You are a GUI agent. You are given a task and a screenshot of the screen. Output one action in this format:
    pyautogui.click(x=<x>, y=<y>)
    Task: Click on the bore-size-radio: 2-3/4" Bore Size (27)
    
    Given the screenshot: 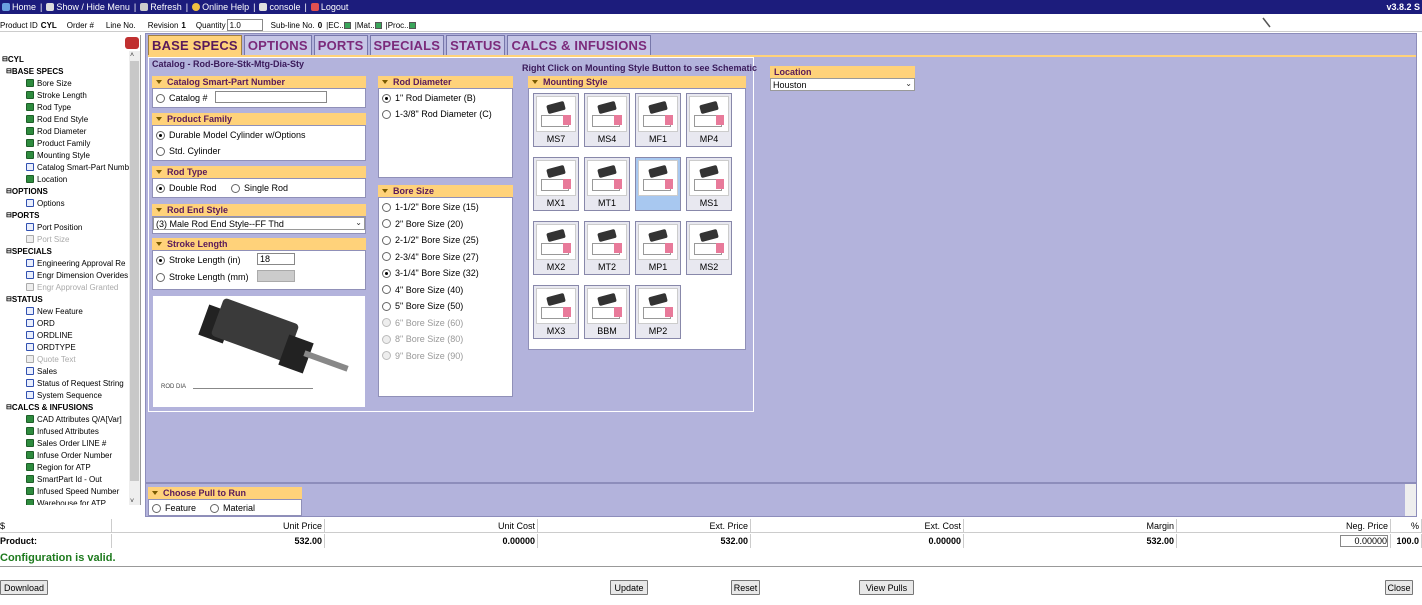 What is the action you would take?
    pyautogui.click(x=430, y=257)
    